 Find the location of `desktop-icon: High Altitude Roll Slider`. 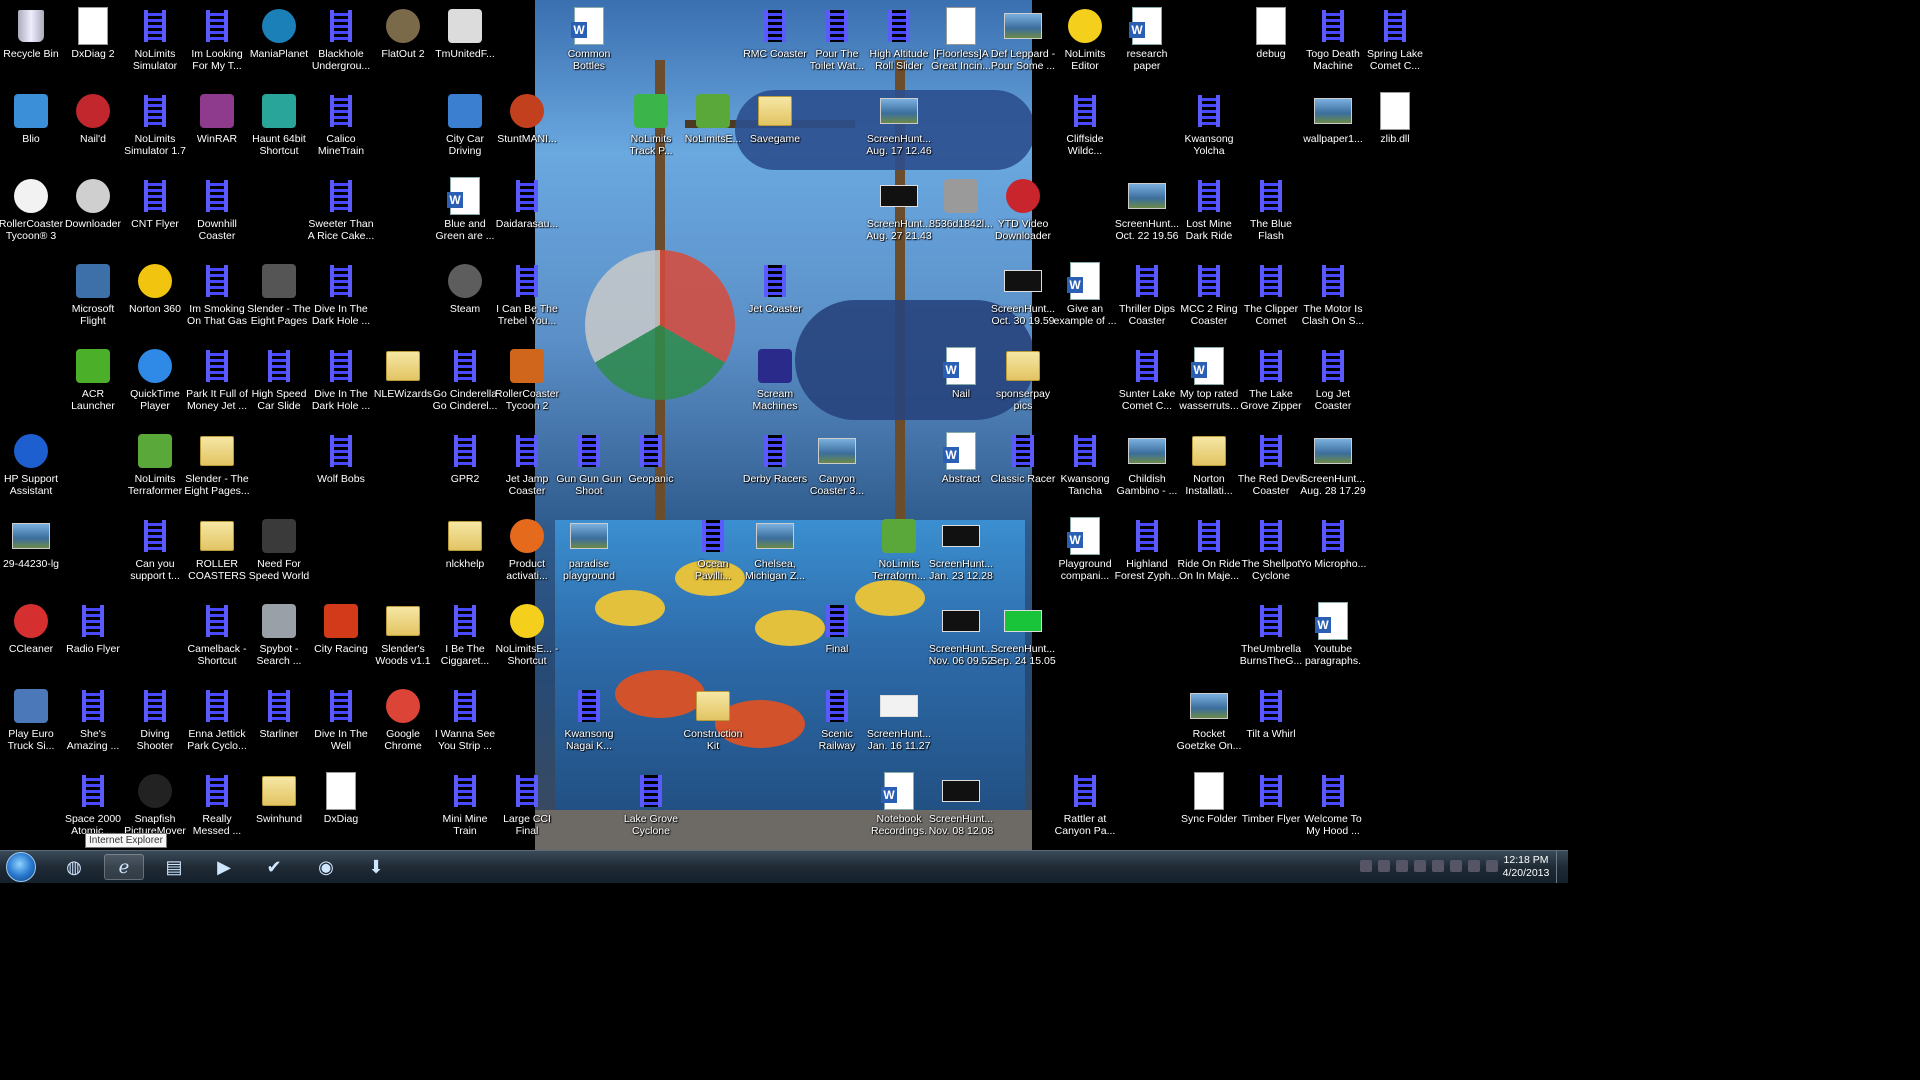

desktop-icon: High Altitude Roll Slider is located at coordinates (899, 42).